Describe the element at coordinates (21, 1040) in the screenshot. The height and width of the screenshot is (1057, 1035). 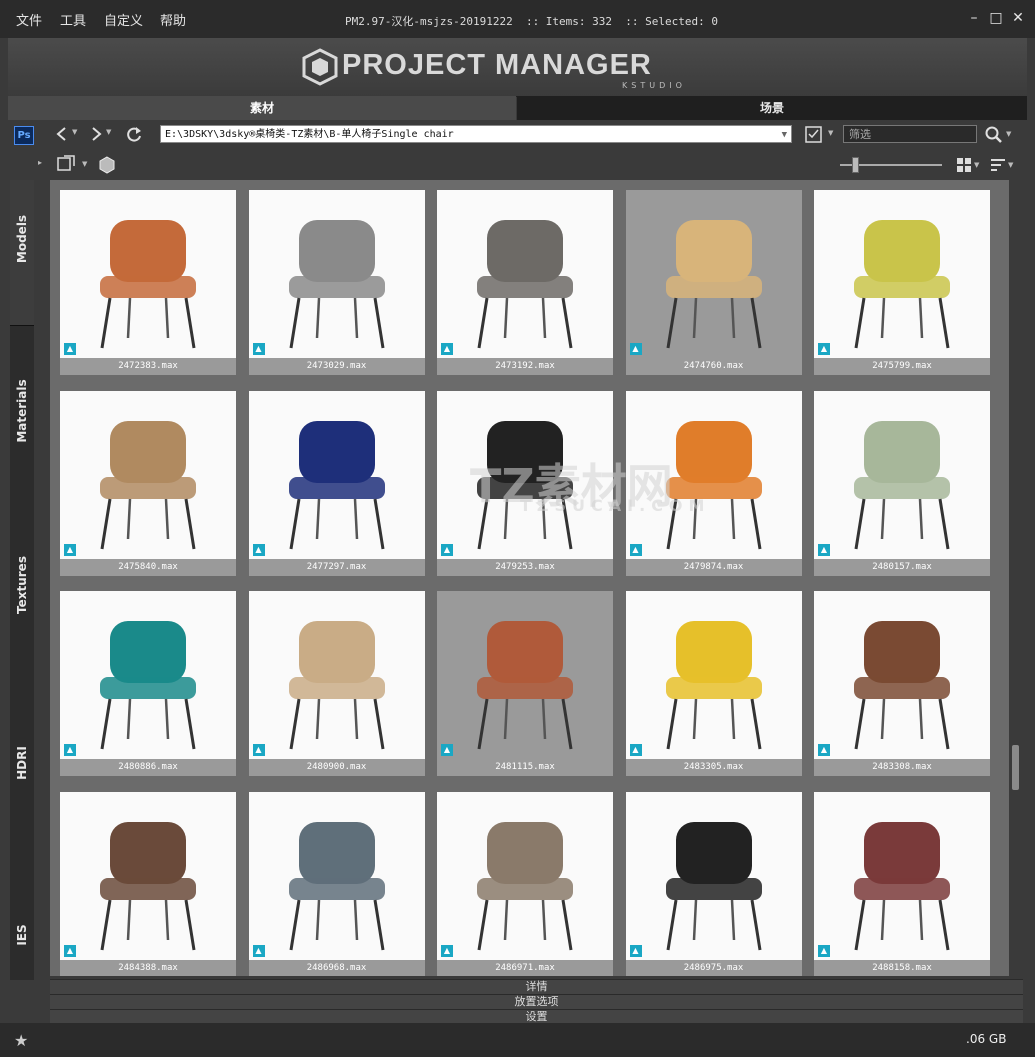
I see `star-icon: ★` at that location.